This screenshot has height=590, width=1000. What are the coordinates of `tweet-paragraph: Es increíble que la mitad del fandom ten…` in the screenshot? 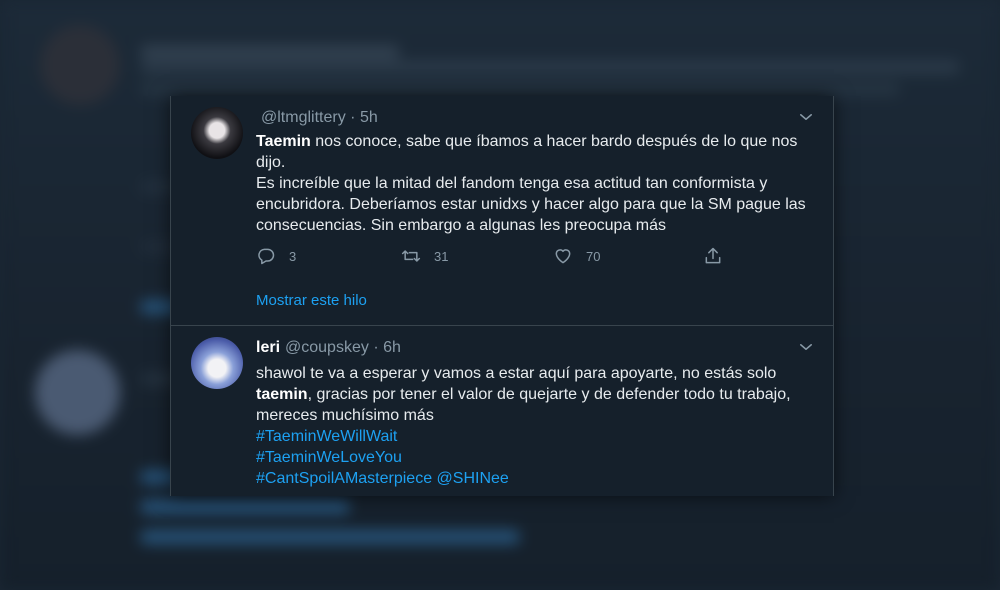 It's located at (538, 204).